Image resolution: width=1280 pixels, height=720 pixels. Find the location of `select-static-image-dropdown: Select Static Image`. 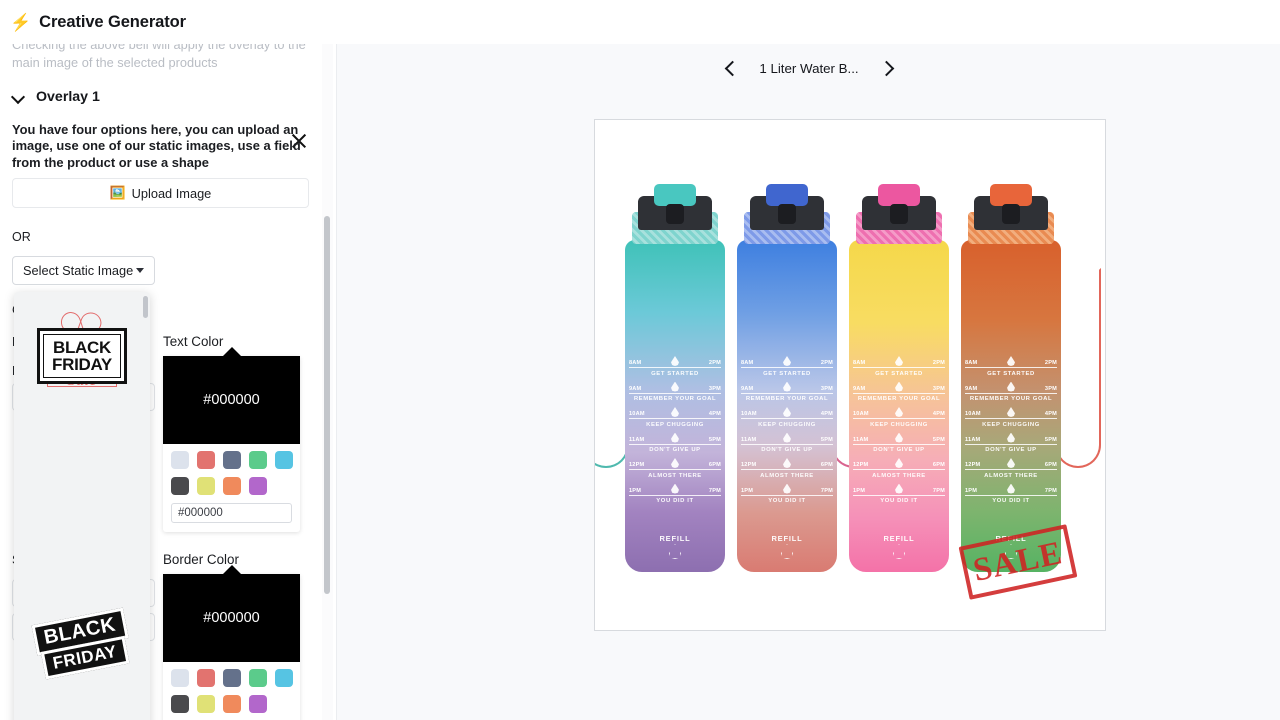

select-static-image-dropdown: Select Static Image is located at coordinates (83, 270).